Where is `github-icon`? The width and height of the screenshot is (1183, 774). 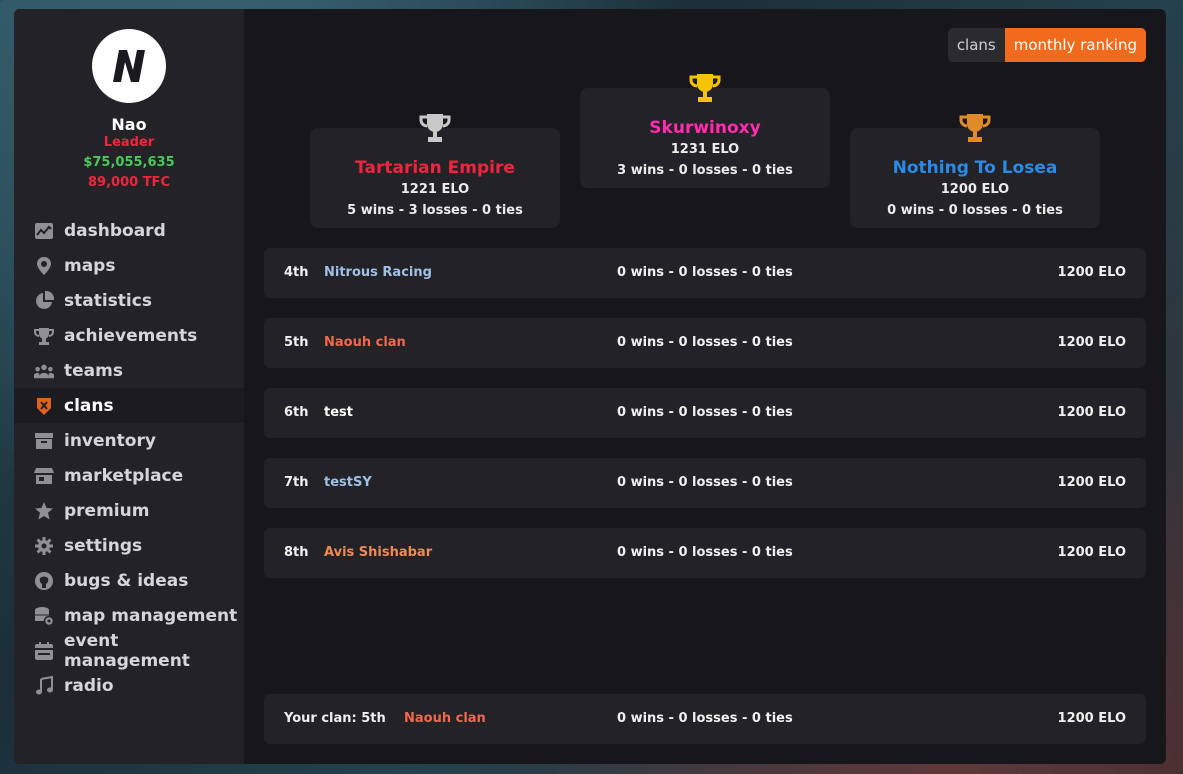
github-icon is located at coordinates (44, 581).